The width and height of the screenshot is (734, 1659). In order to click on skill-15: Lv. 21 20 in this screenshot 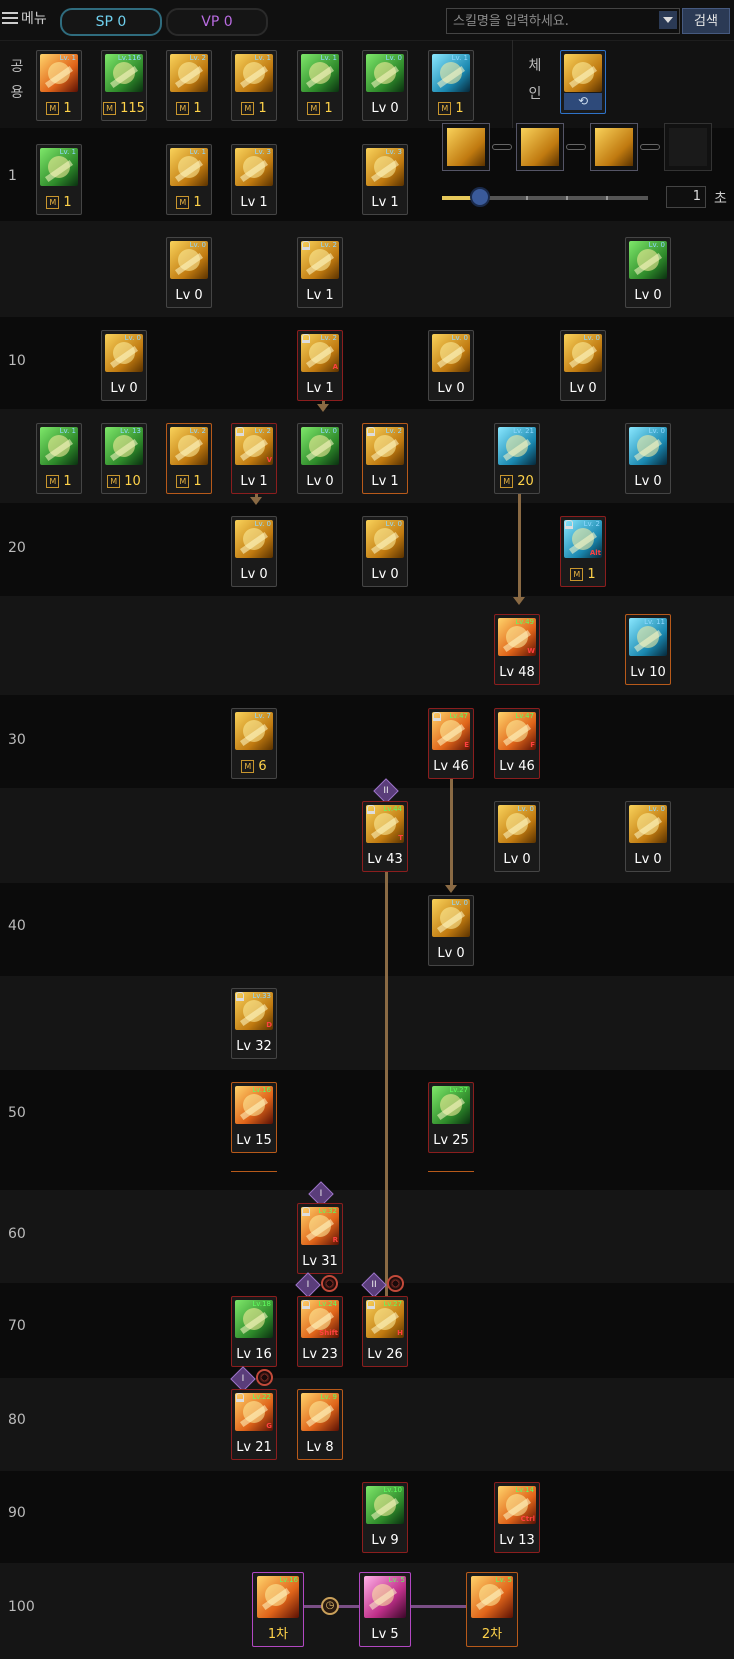, I will do `click(517, 458)`.